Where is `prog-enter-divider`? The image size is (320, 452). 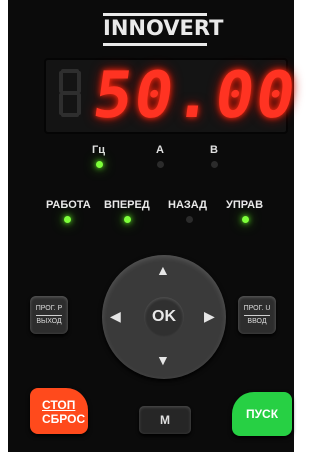
prog-enter-divider is located at coordinates (257, 315).